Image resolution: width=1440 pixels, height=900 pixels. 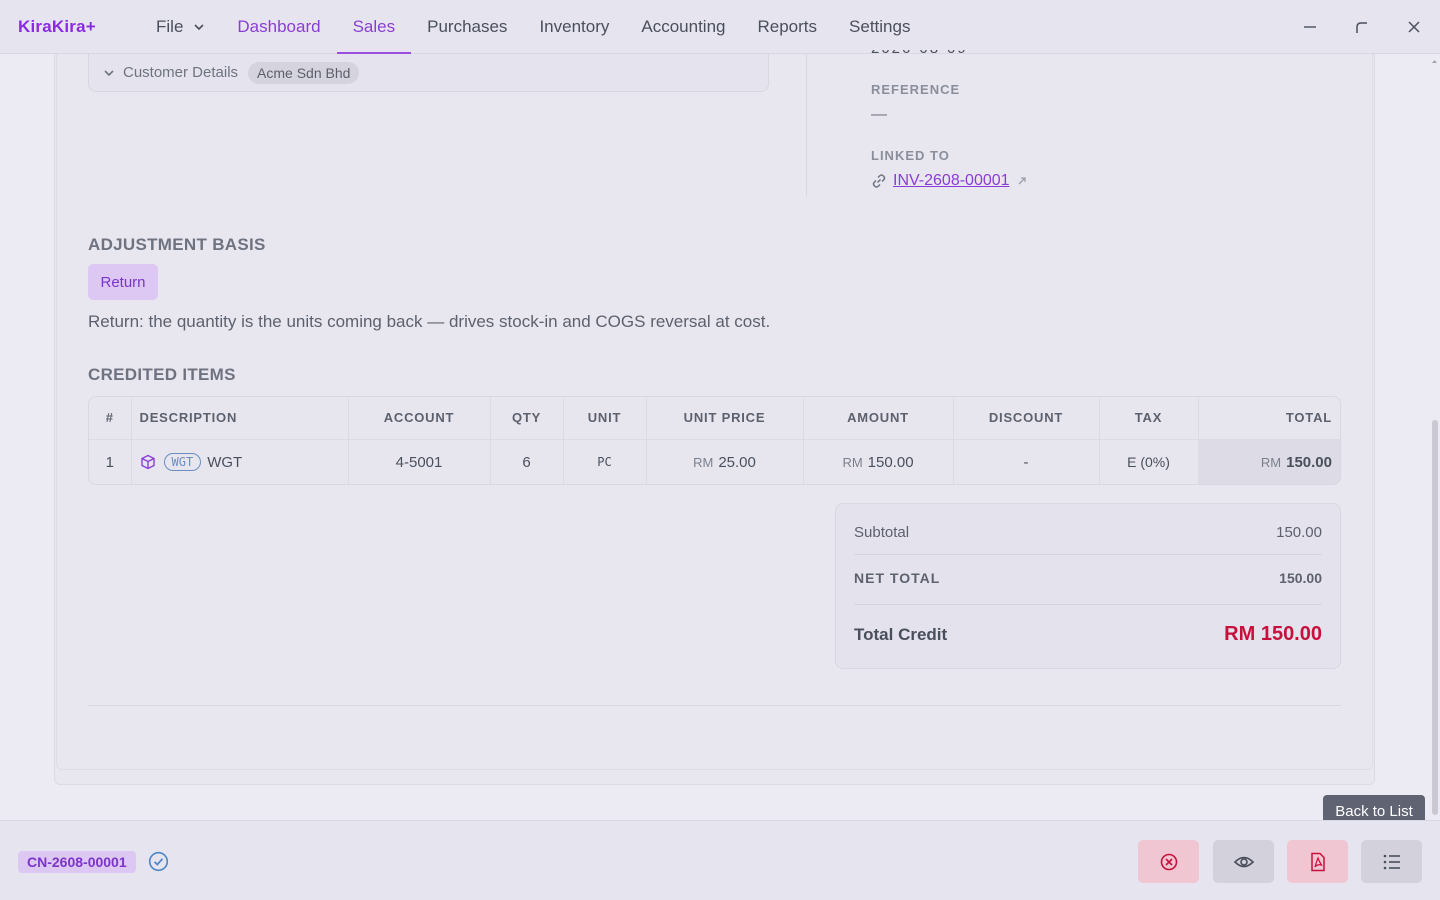 I want to click on export-pdf-button, so click(x=1317, y=861).